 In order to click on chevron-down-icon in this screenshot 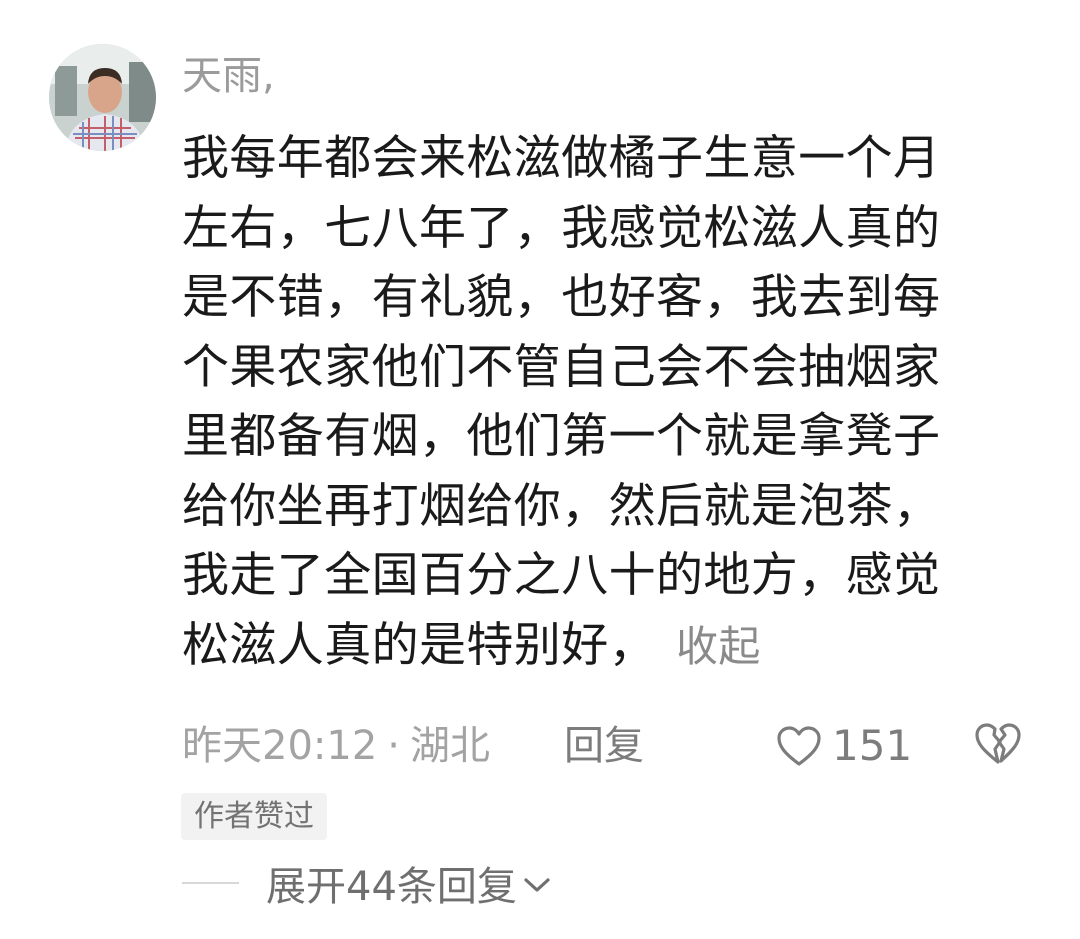, I will do `click(537, 885)`.